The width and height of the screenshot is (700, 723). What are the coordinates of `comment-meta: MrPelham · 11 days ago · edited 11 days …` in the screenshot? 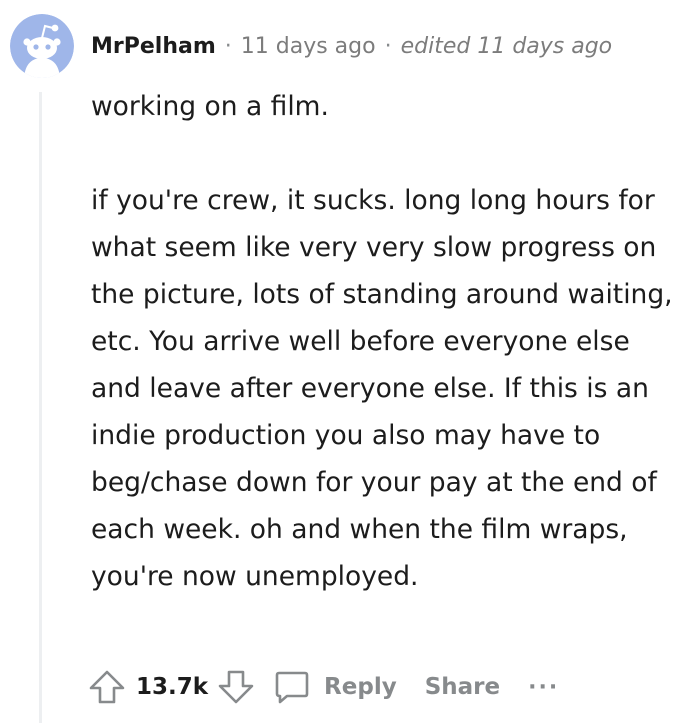 It's located at (351, 46).